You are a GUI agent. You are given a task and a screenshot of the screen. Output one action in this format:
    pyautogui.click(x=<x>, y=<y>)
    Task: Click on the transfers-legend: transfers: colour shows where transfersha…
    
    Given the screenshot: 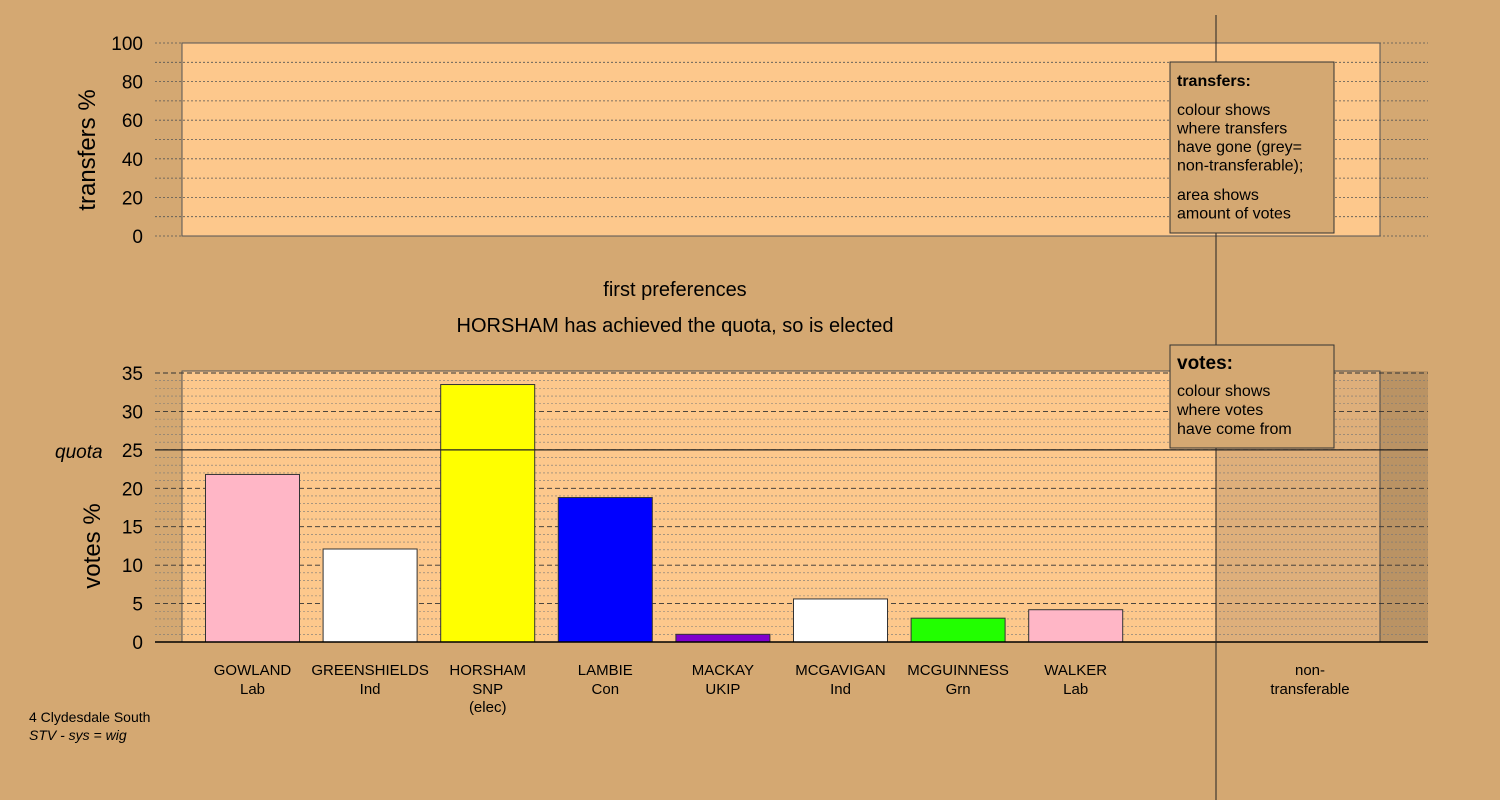 What is the action you would take?
    pyautogui.click(x=1252, y=147)
    